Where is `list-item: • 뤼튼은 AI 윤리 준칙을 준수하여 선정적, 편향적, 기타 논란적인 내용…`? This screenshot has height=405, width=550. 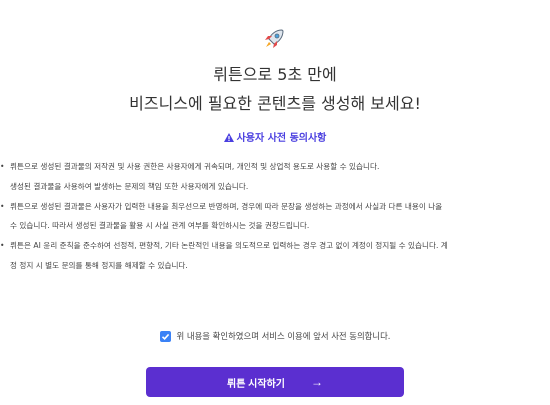
list-item: • 뤼튼은 AI 윤리 준칙을 준수하여 선정적, 편향적, 기타 논란적인 내용… is located at coordinates (224, 246).